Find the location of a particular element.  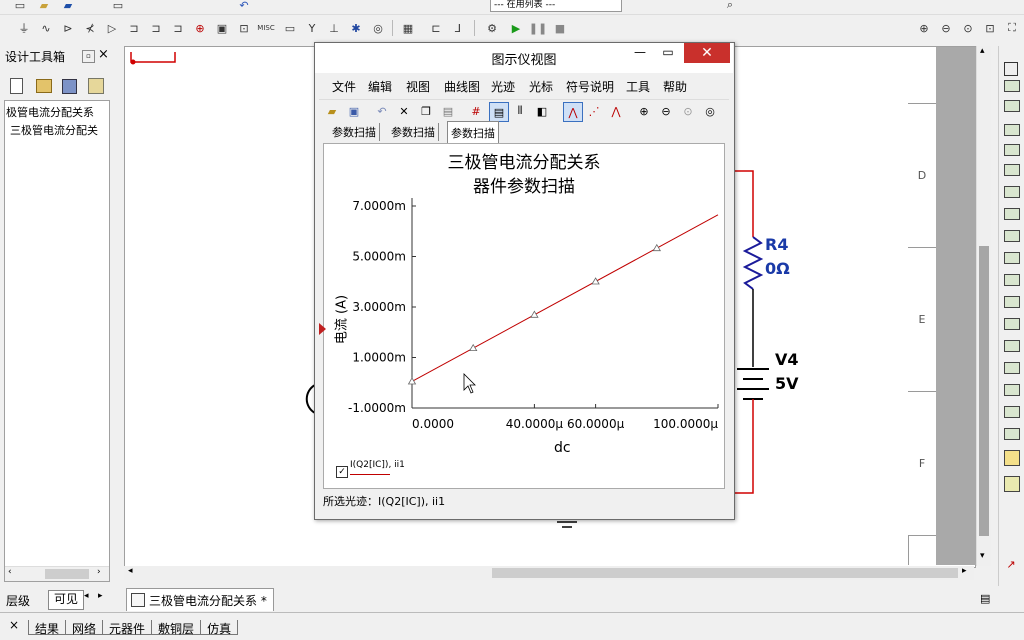

misc-digital-icon: ⊐ is located at coordinates (178, 28).